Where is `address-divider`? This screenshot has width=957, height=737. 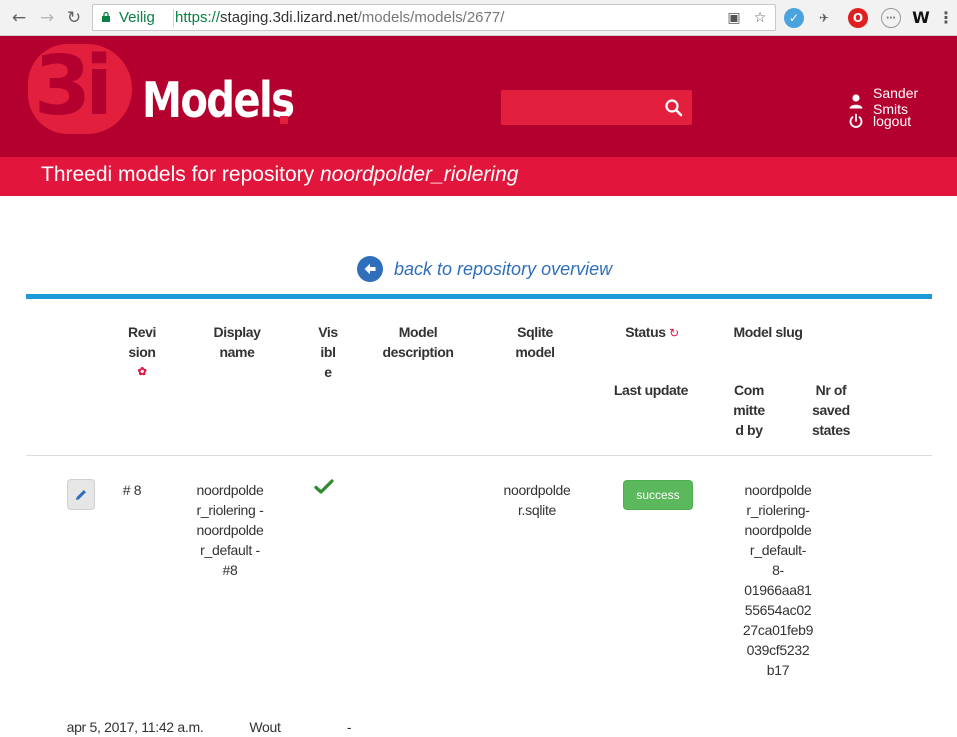 address-divider is located at coordinates (173, 18).